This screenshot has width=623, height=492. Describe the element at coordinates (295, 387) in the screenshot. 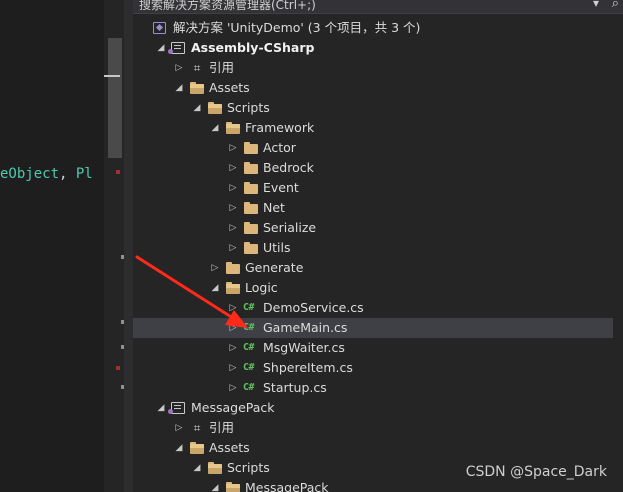

I see `tree-item-label: Startup.cs` at that location.